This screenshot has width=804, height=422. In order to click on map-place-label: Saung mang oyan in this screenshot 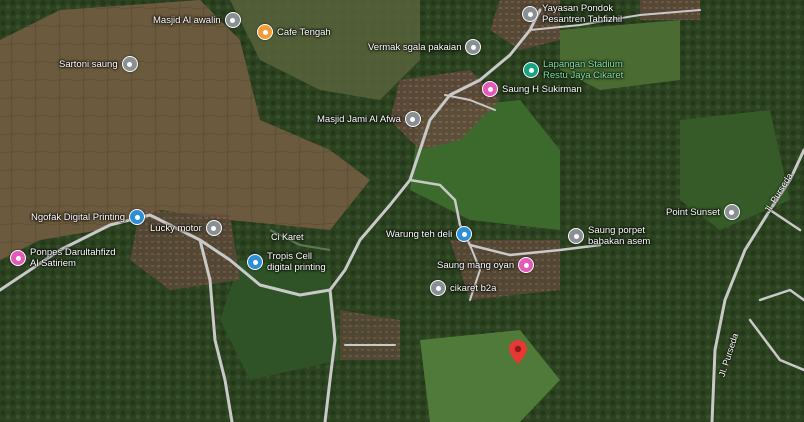, I will do `click(475, 265)`.